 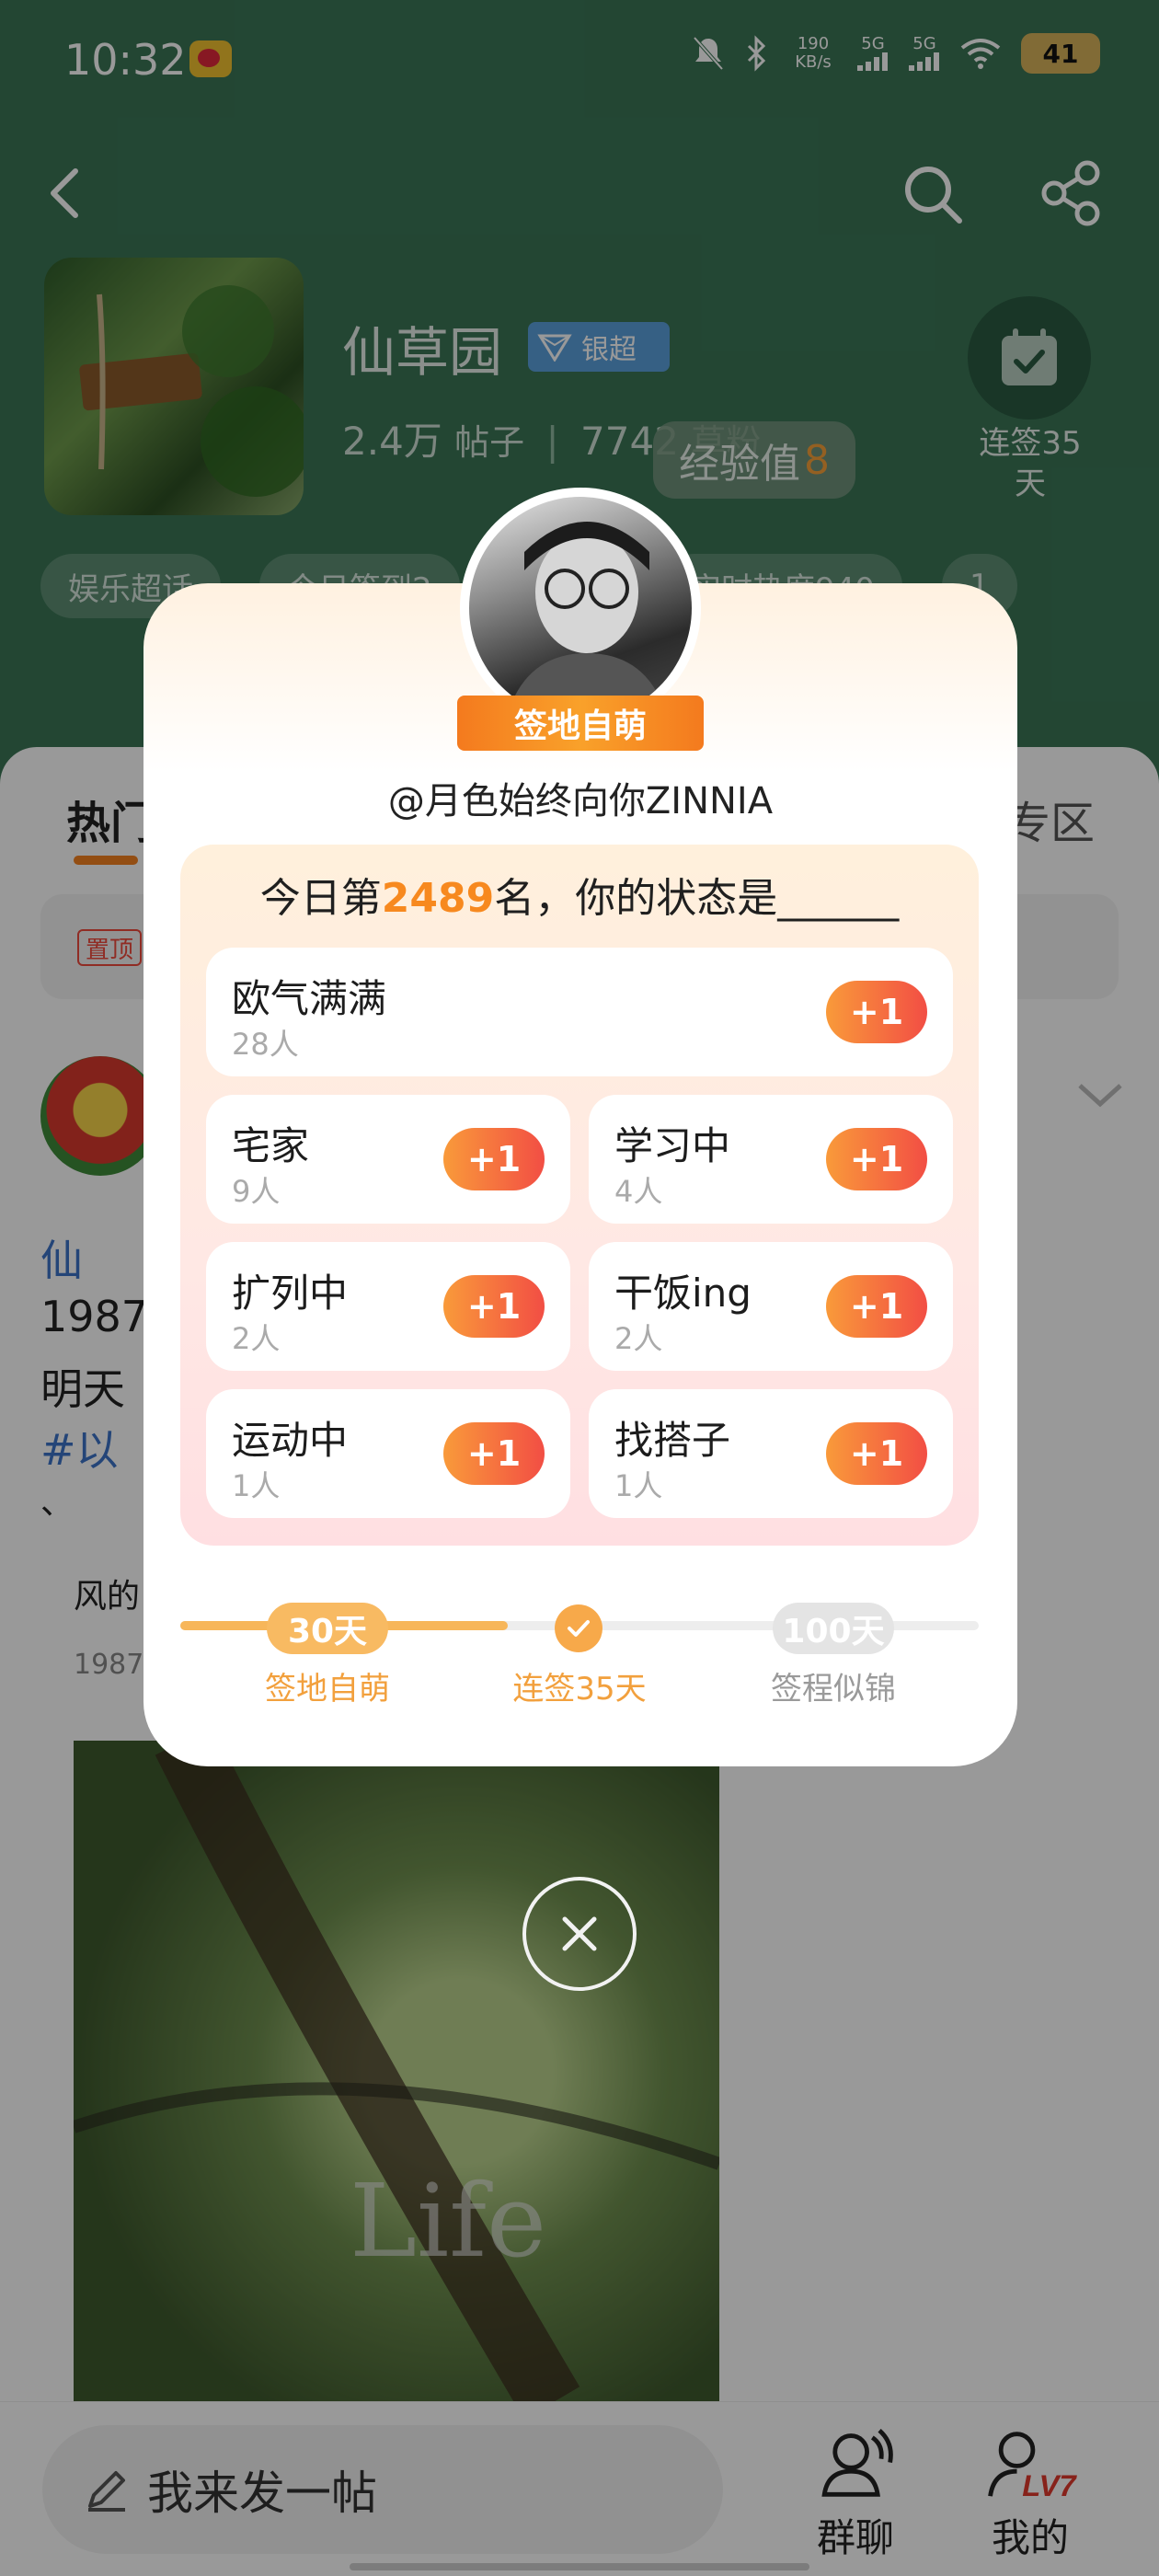 I want to click on option-count: 4人, so click(x=638, y=1191).